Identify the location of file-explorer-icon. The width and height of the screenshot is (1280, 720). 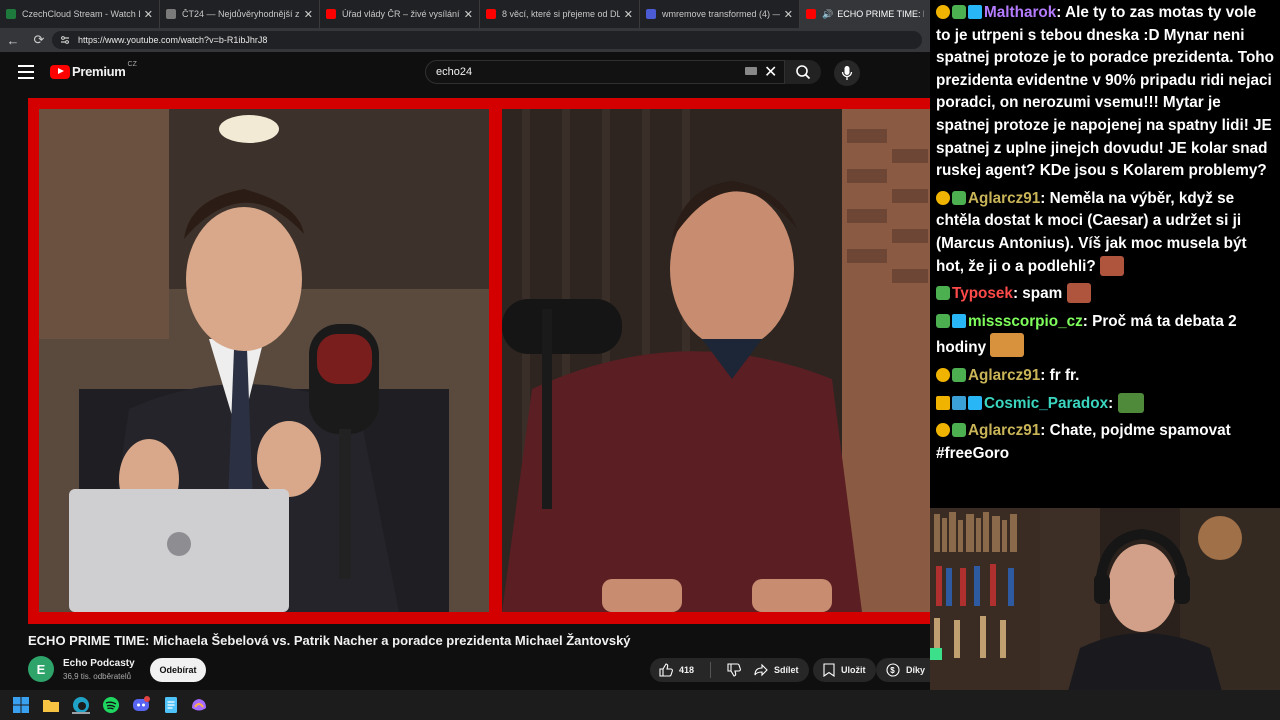
(51, 705).